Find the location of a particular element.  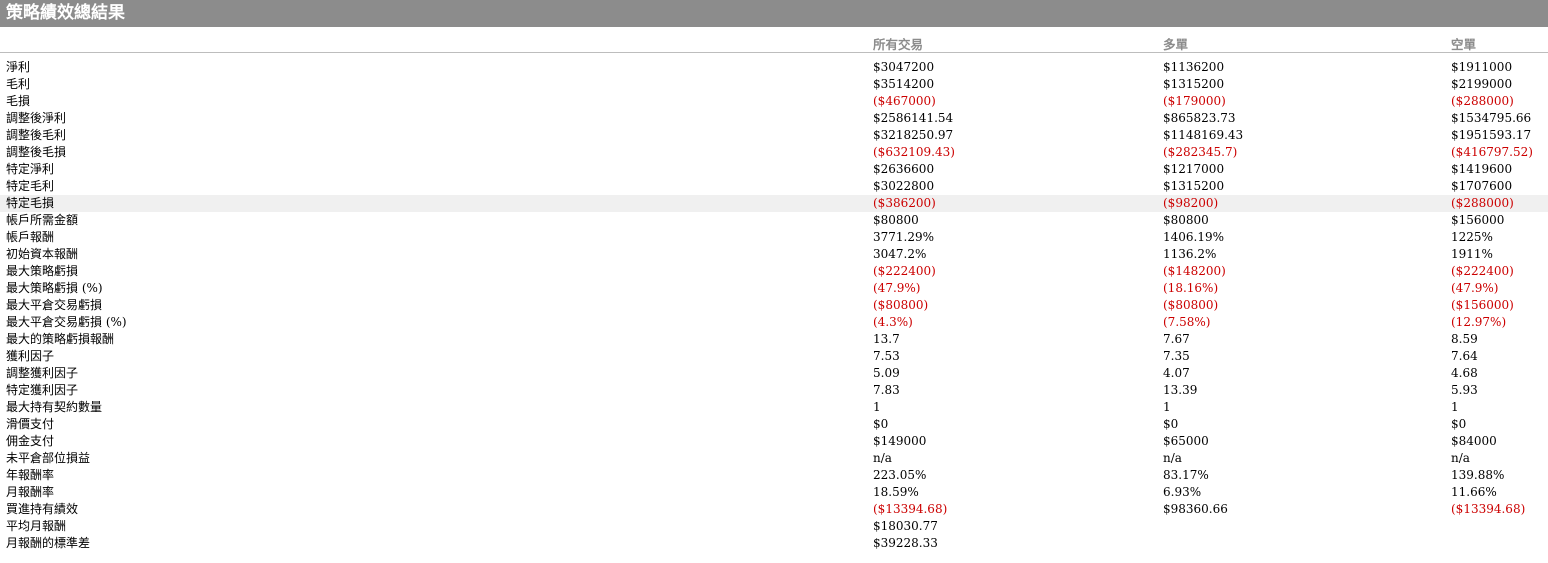

value-short: ($156000) is located at coordinates (1482, 305).